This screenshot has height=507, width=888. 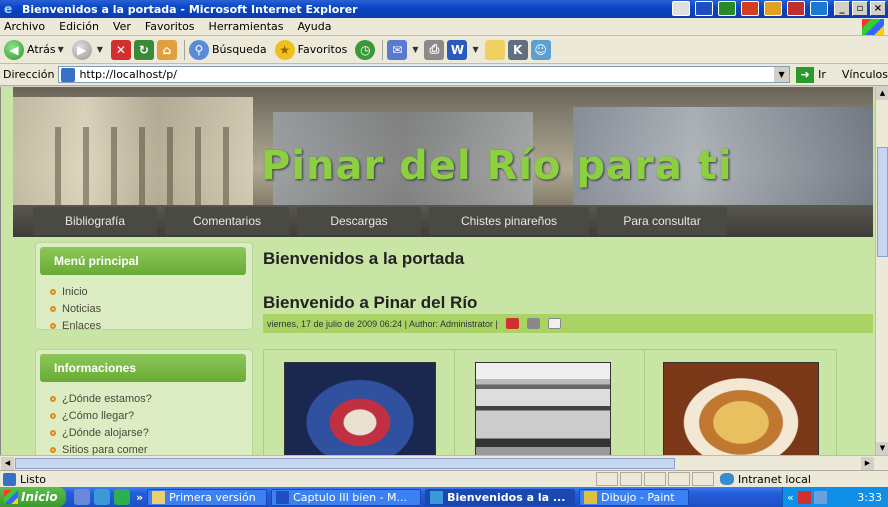 I want to click on pdf-icon, so click(x=512, y=323).